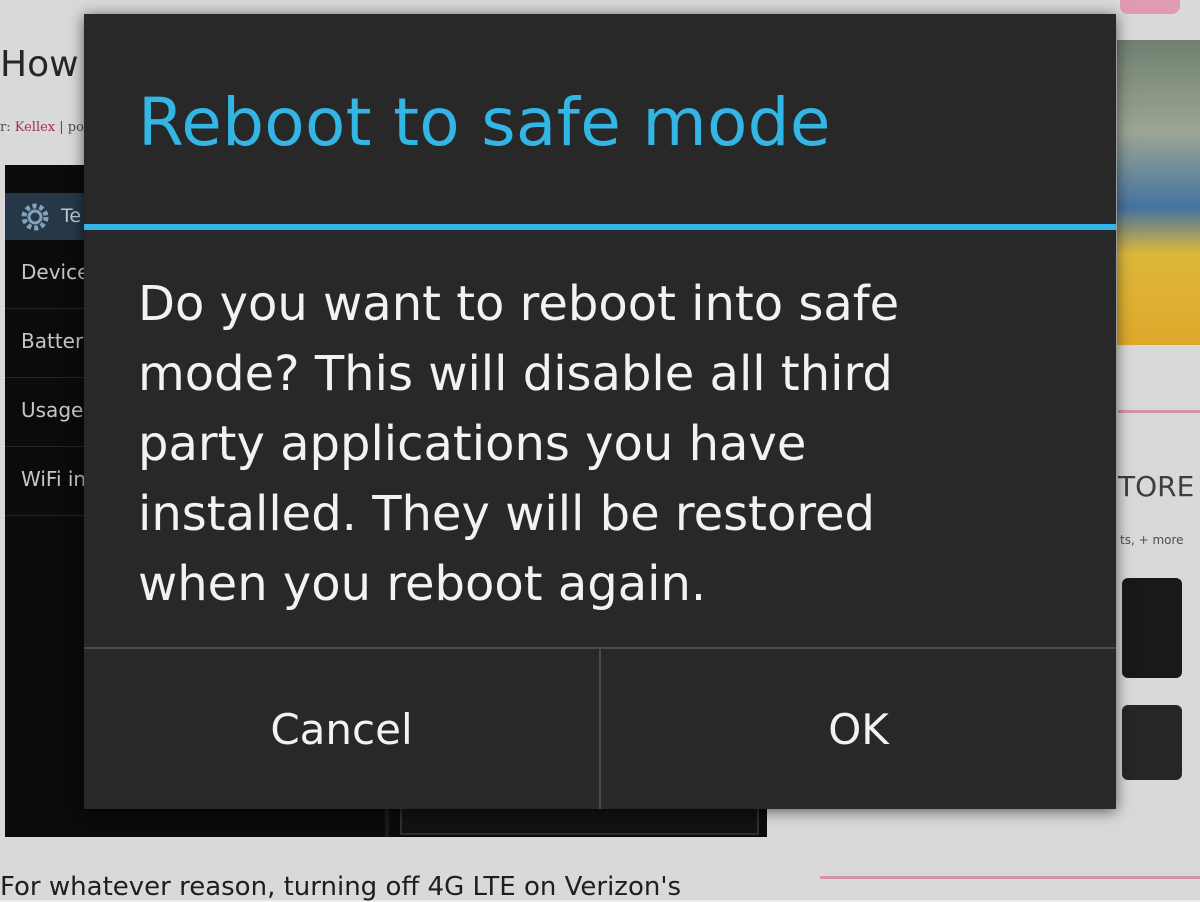 The height and width of the screenshot is (902, 1200). Describe the element at coordinates (484, 122) in the screenshot. I see `dialog-title: Reboot to safe mode` at that location.